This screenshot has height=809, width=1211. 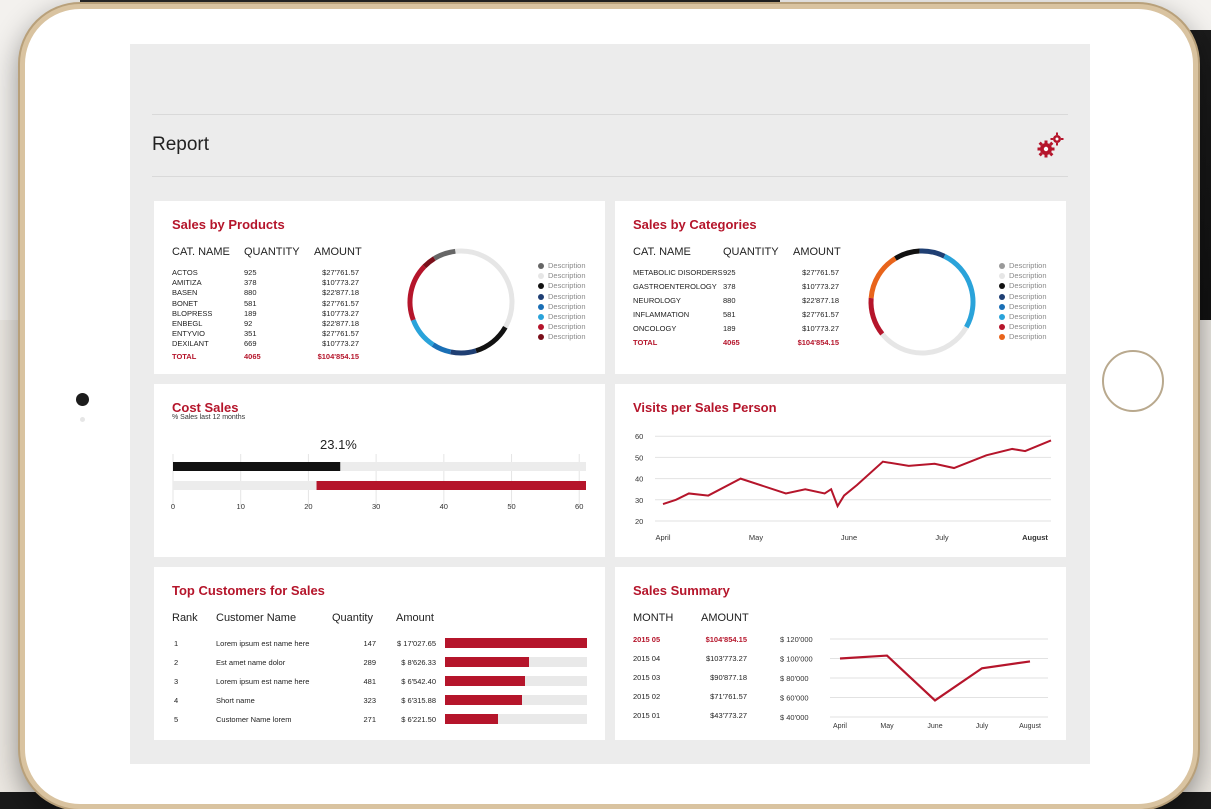 What do you see at coordinates (418, 662) in the screenshot?
I see `row-amount: $ 8'626.33` at bounding box center [418, 662].